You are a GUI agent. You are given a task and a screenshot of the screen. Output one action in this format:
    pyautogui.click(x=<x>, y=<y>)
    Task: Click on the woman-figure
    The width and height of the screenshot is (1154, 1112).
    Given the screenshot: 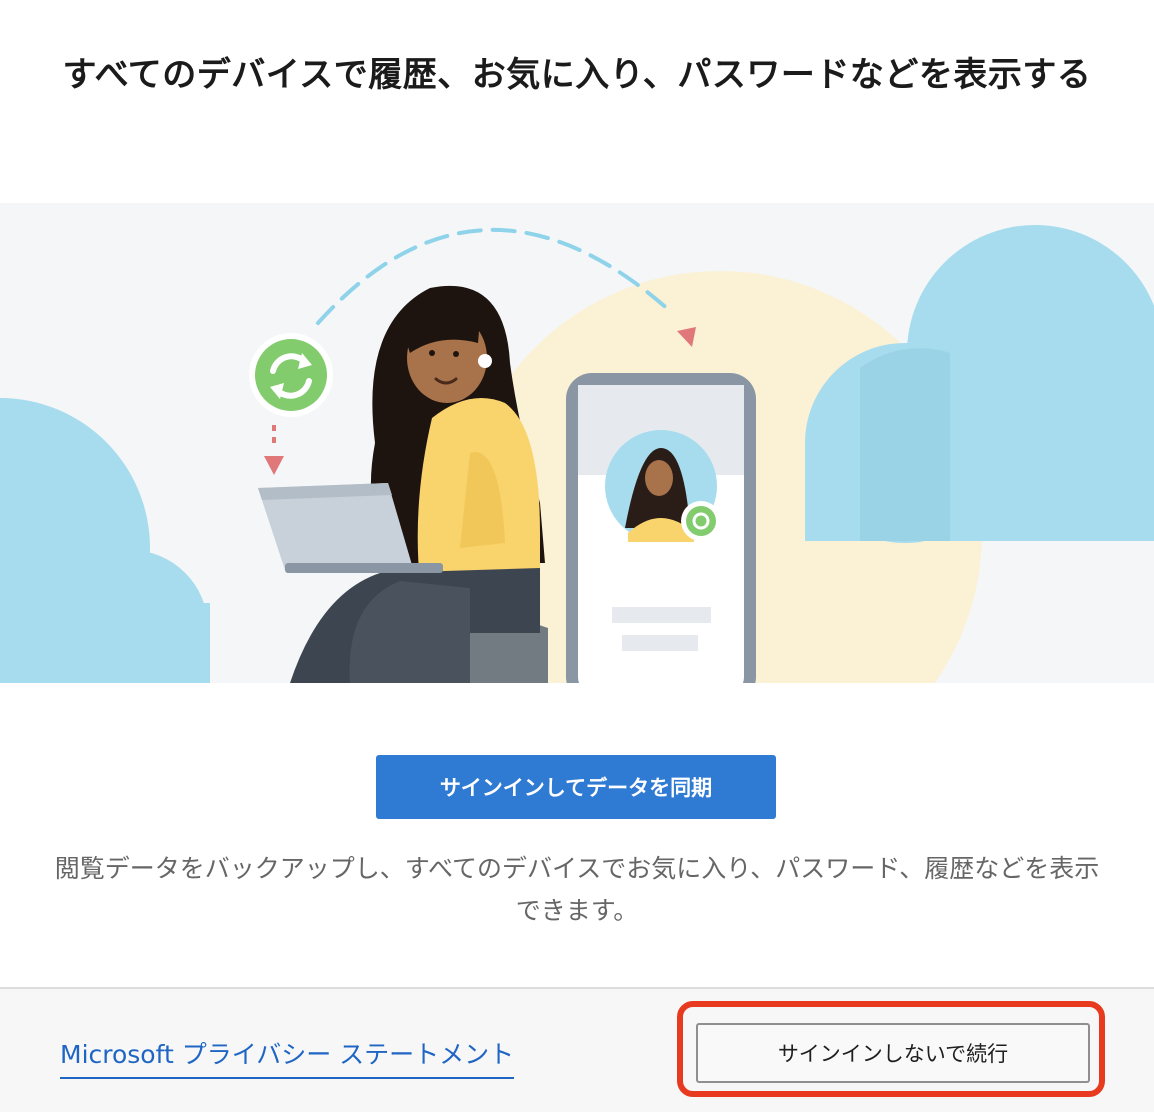 What is the action you would take?
    pyautogui.click(x=417, y=484)
    